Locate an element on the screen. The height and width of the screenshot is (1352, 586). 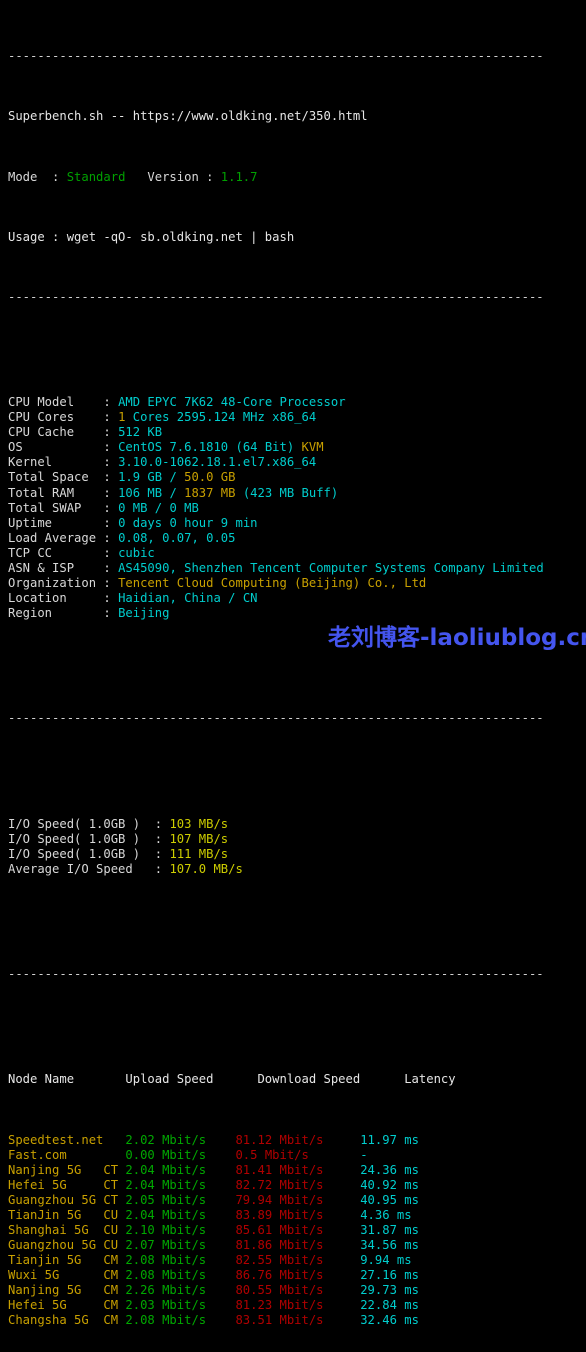
speedtest-row: Fast.com 0.00 Mbit/s 0.5 Mbit/s - is located at coordinates (293, 1155).